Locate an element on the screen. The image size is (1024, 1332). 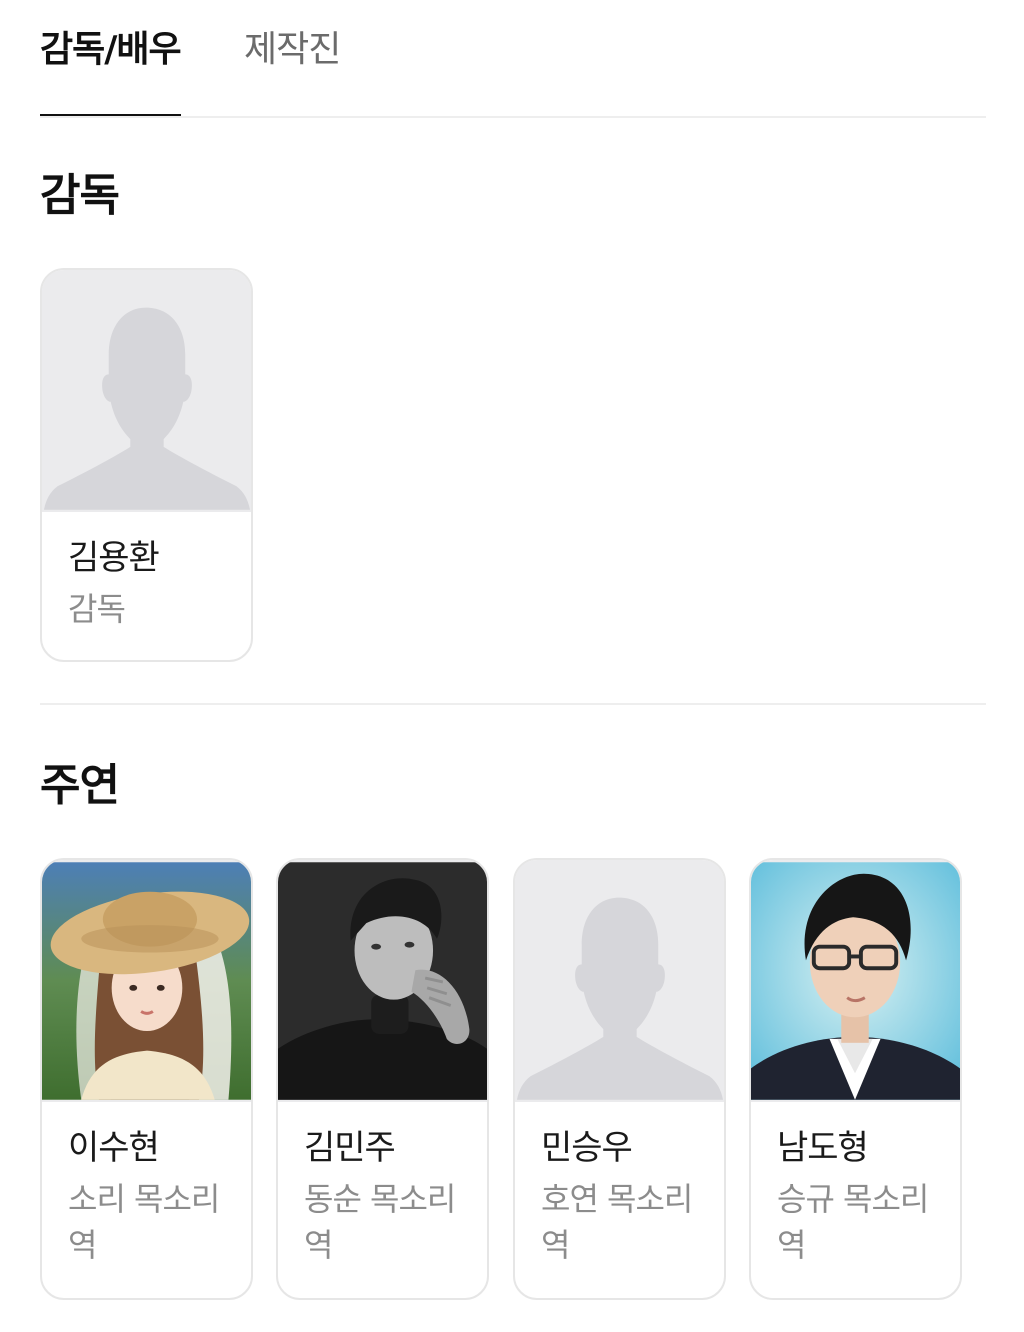
section-title-director: 감독 is located at coordinates (80, 195).